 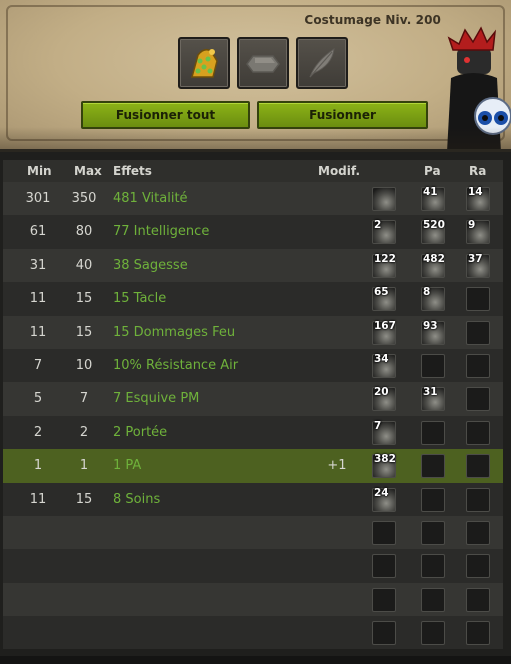 I want to click on pa-rune-slot-count: 93, so click(x=430, y=325).